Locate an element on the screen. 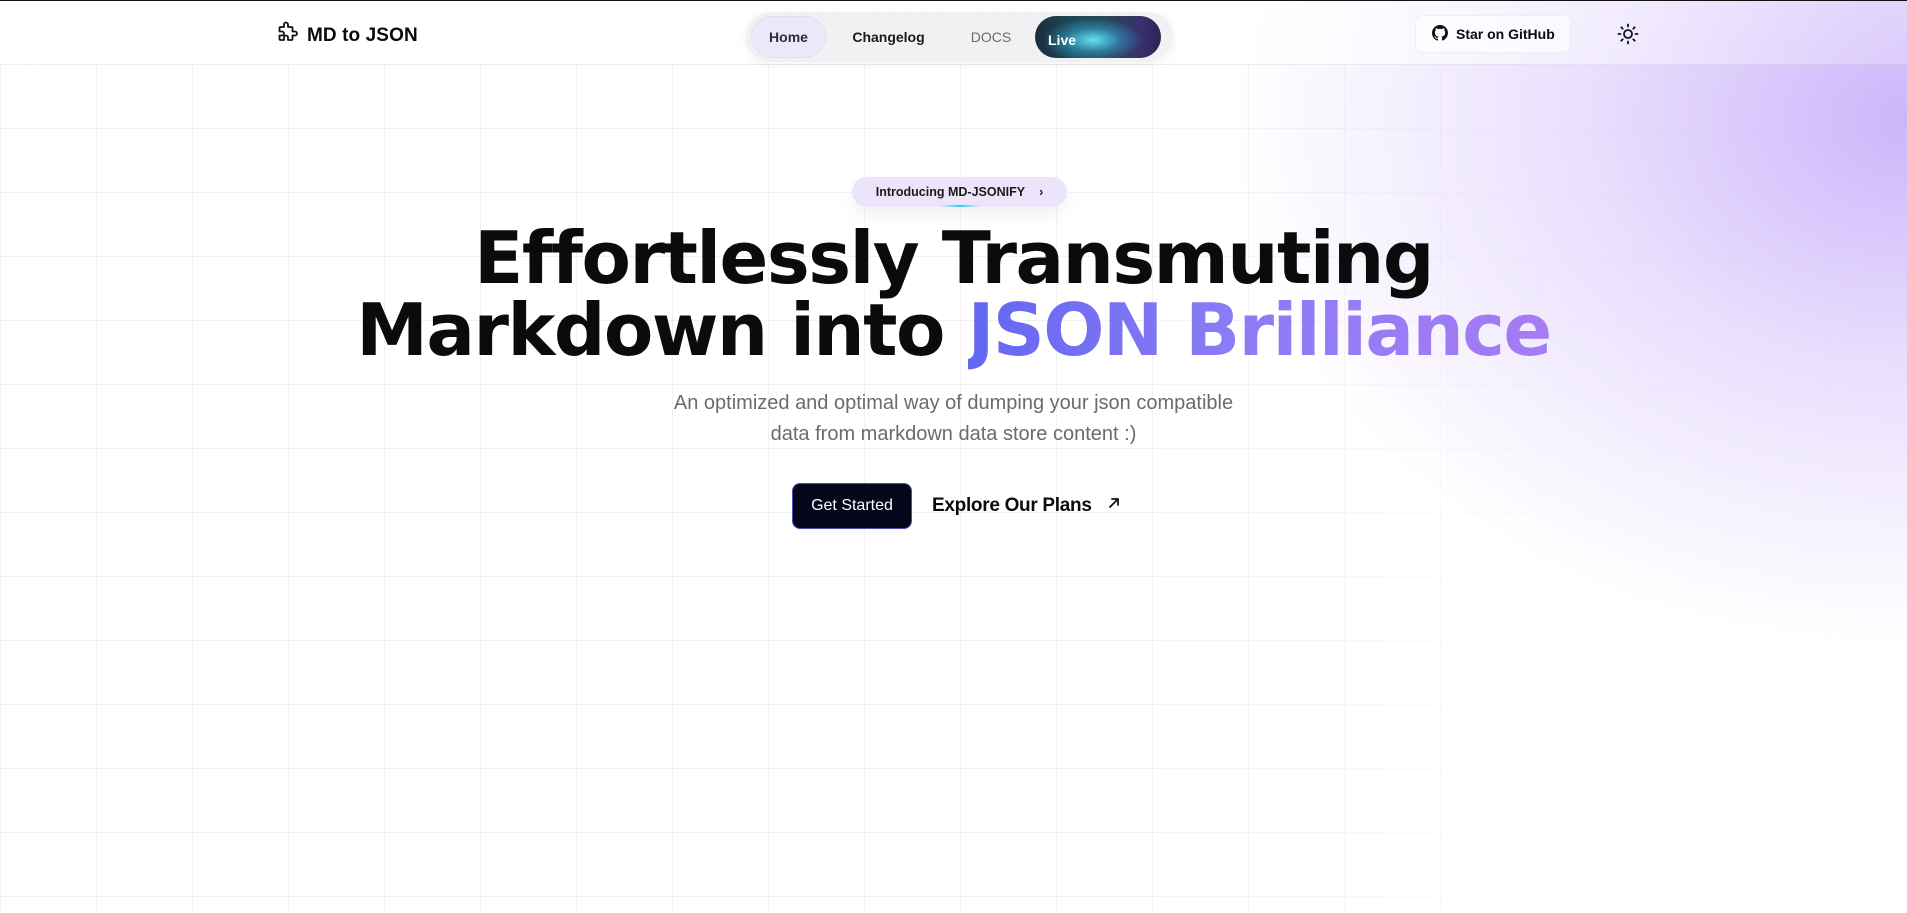  main-nav: Home Changelog DOCS Live is located at coordinates (959, 37).